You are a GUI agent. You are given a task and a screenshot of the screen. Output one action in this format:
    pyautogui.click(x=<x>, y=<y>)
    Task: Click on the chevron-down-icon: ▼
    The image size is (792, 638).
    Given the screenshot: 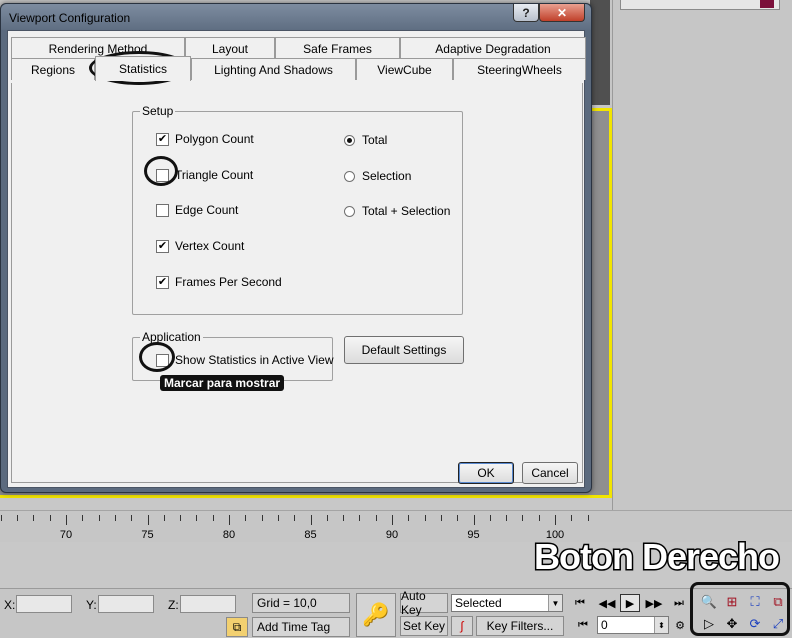 What is the action you would take?
    pyautogui.click(x=555, y=603)
    